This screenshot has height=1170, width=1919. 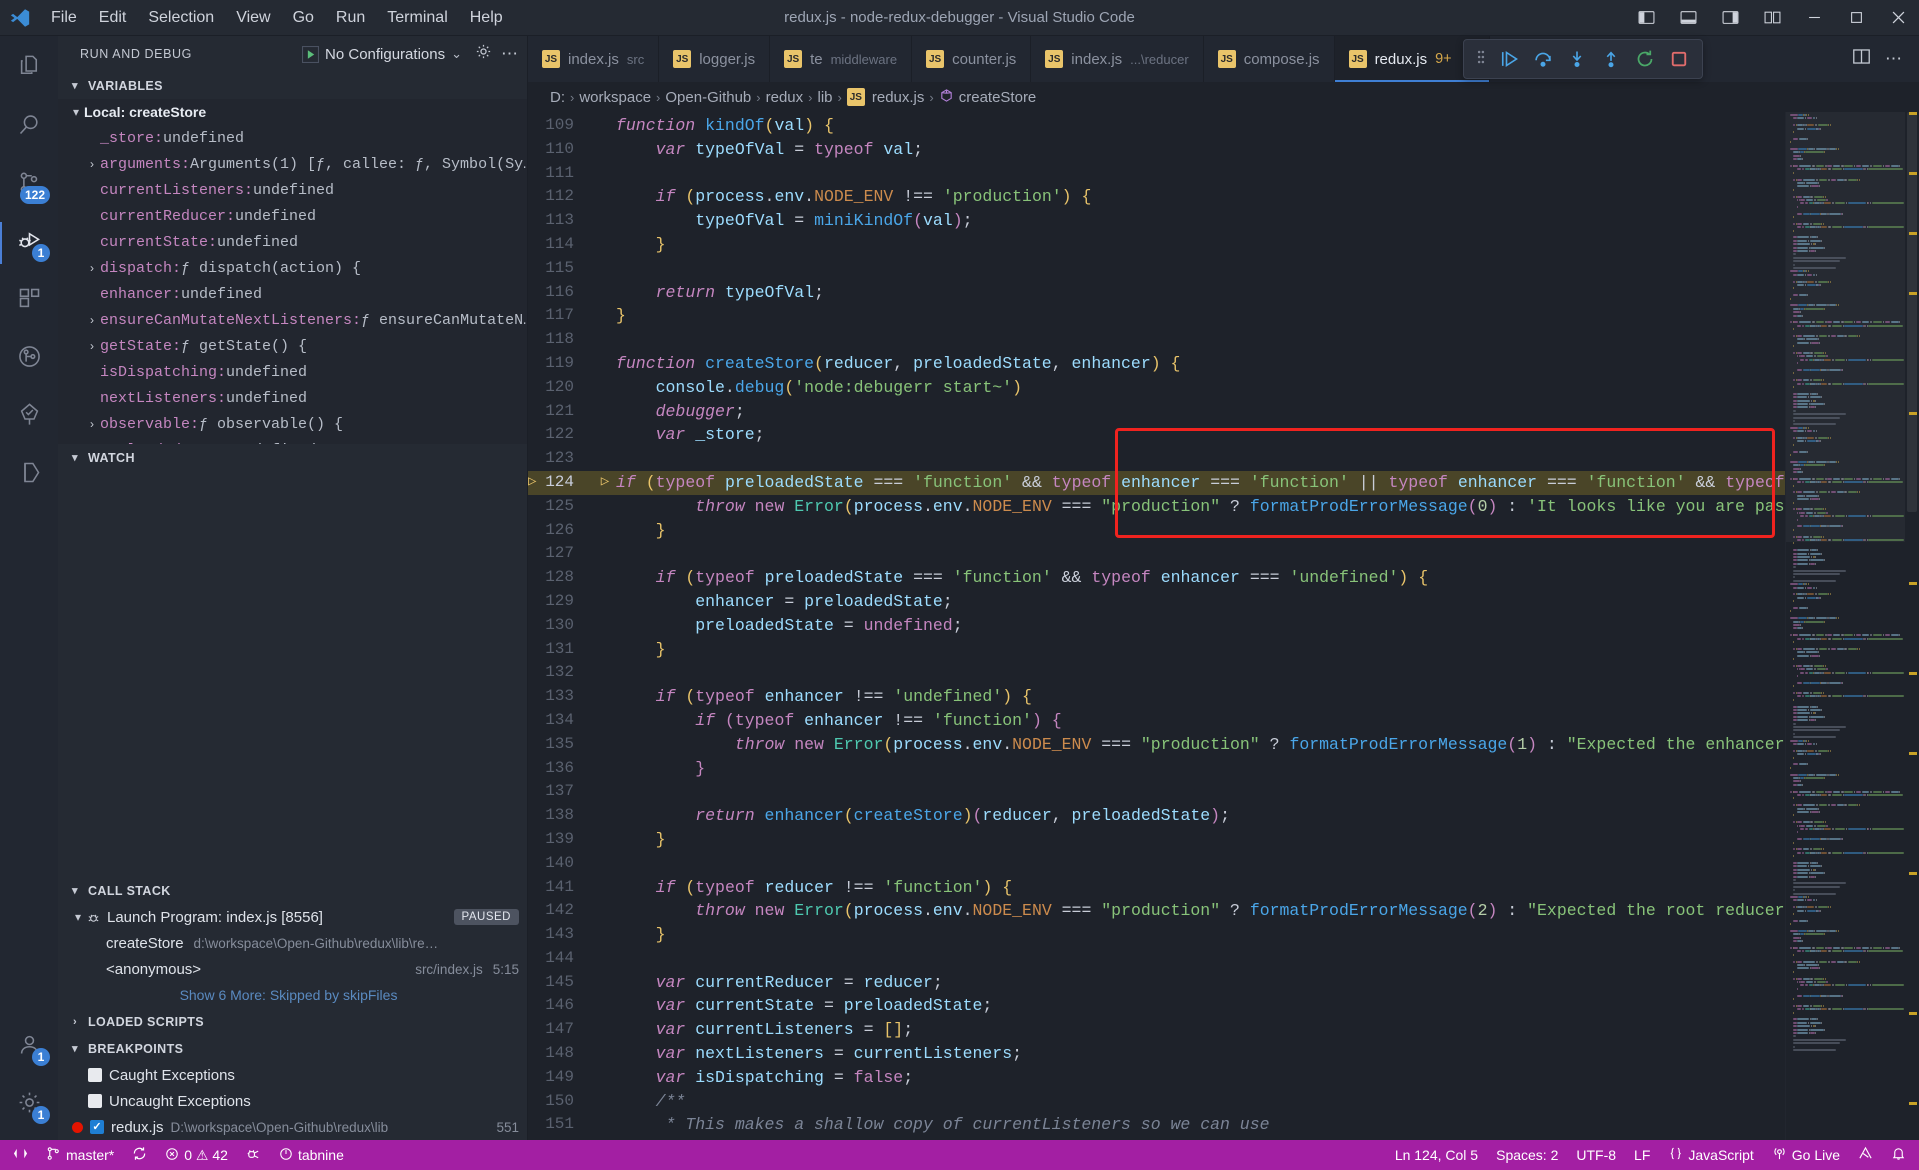 I want to click on variable-row: › getState: ƒ getState() {, so click(x=292, y=346).